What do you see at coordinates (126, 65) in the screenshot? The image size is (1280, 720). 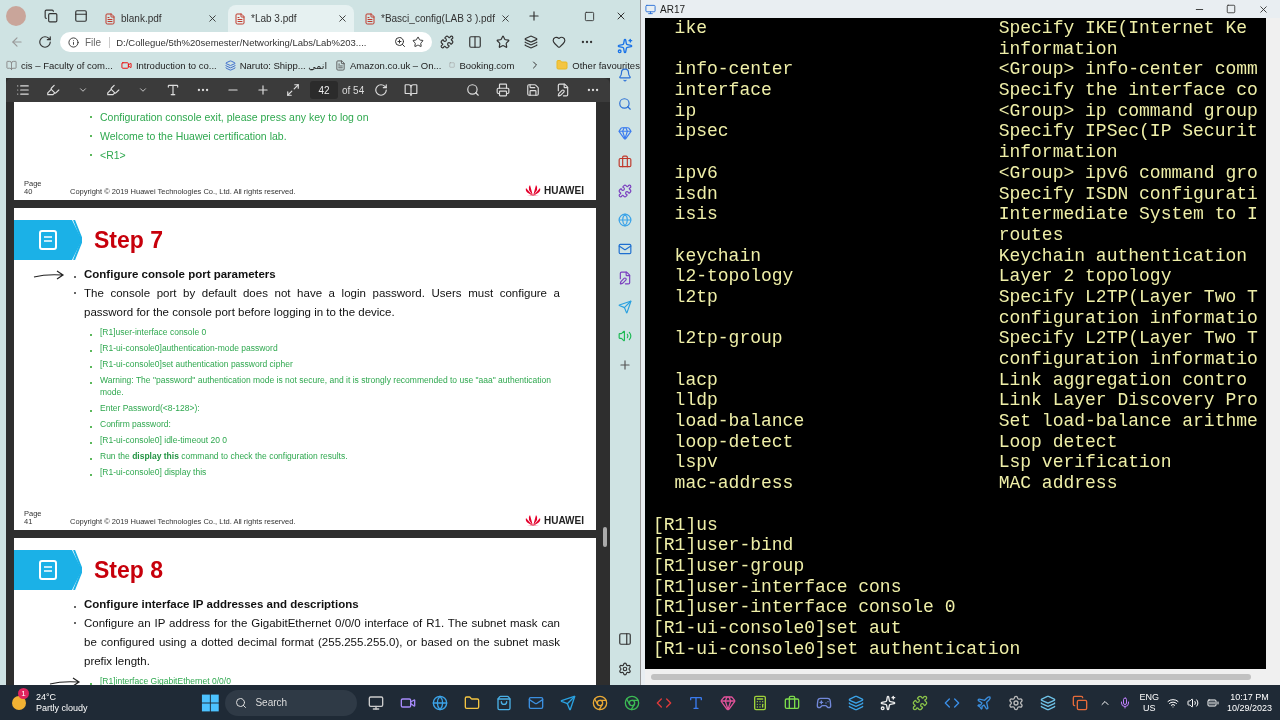 I see `video-icon` at bounding box center [126, 65].